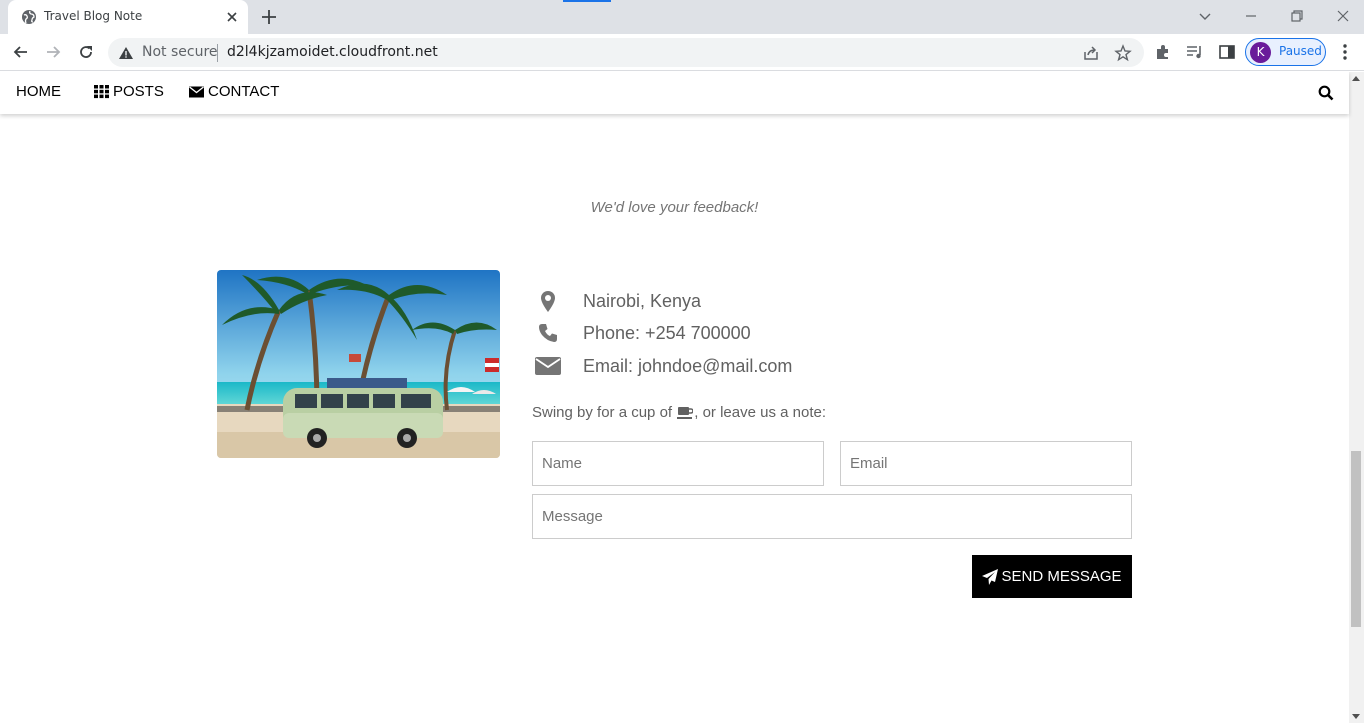  Describe the element at coordinates (1061, 576) in the screenshot. I see `send-message-label: SEND MESSAGE` at that location.